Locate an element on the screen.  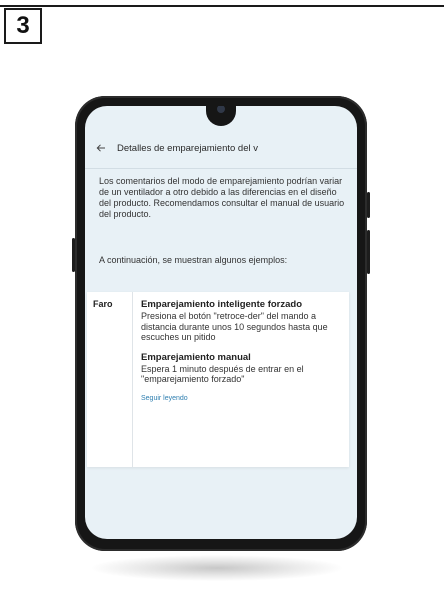
phone-right-button-volume is located at coordinates (368, 205).